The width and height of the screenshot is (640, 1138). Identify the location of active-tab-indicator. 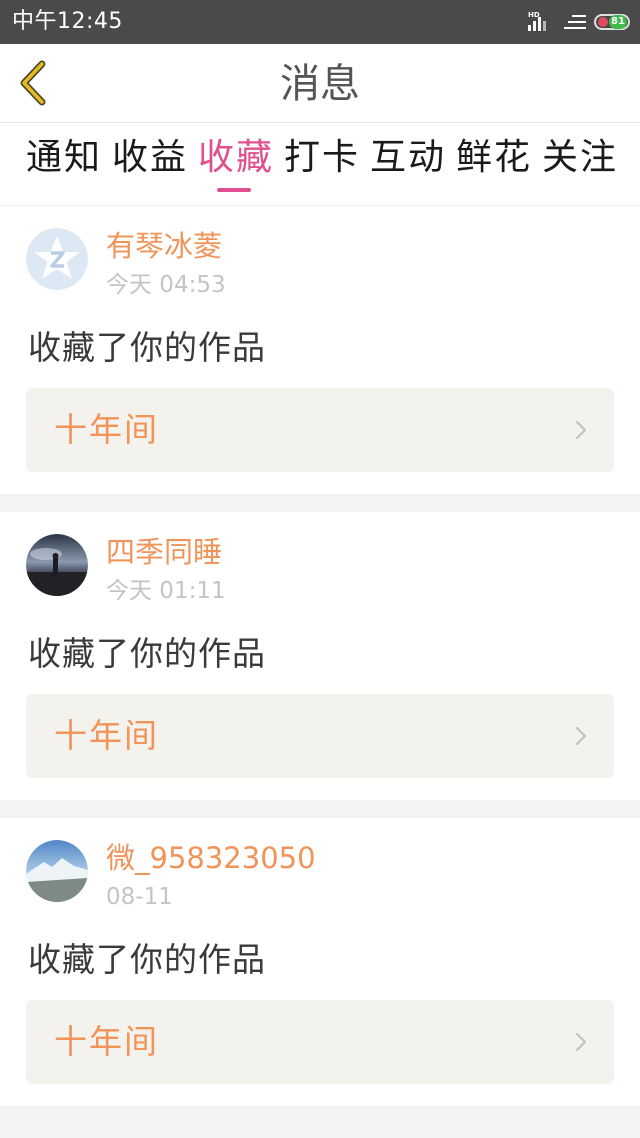
(234, 190).